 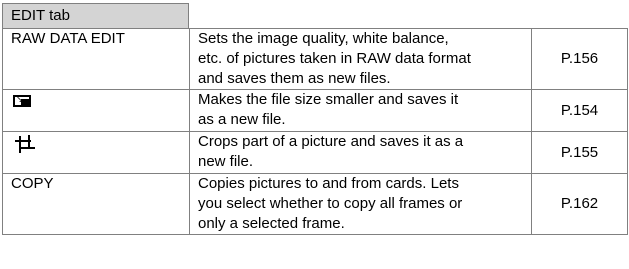 I want to click on page-reference: P.156, so click(x=579, y=59).